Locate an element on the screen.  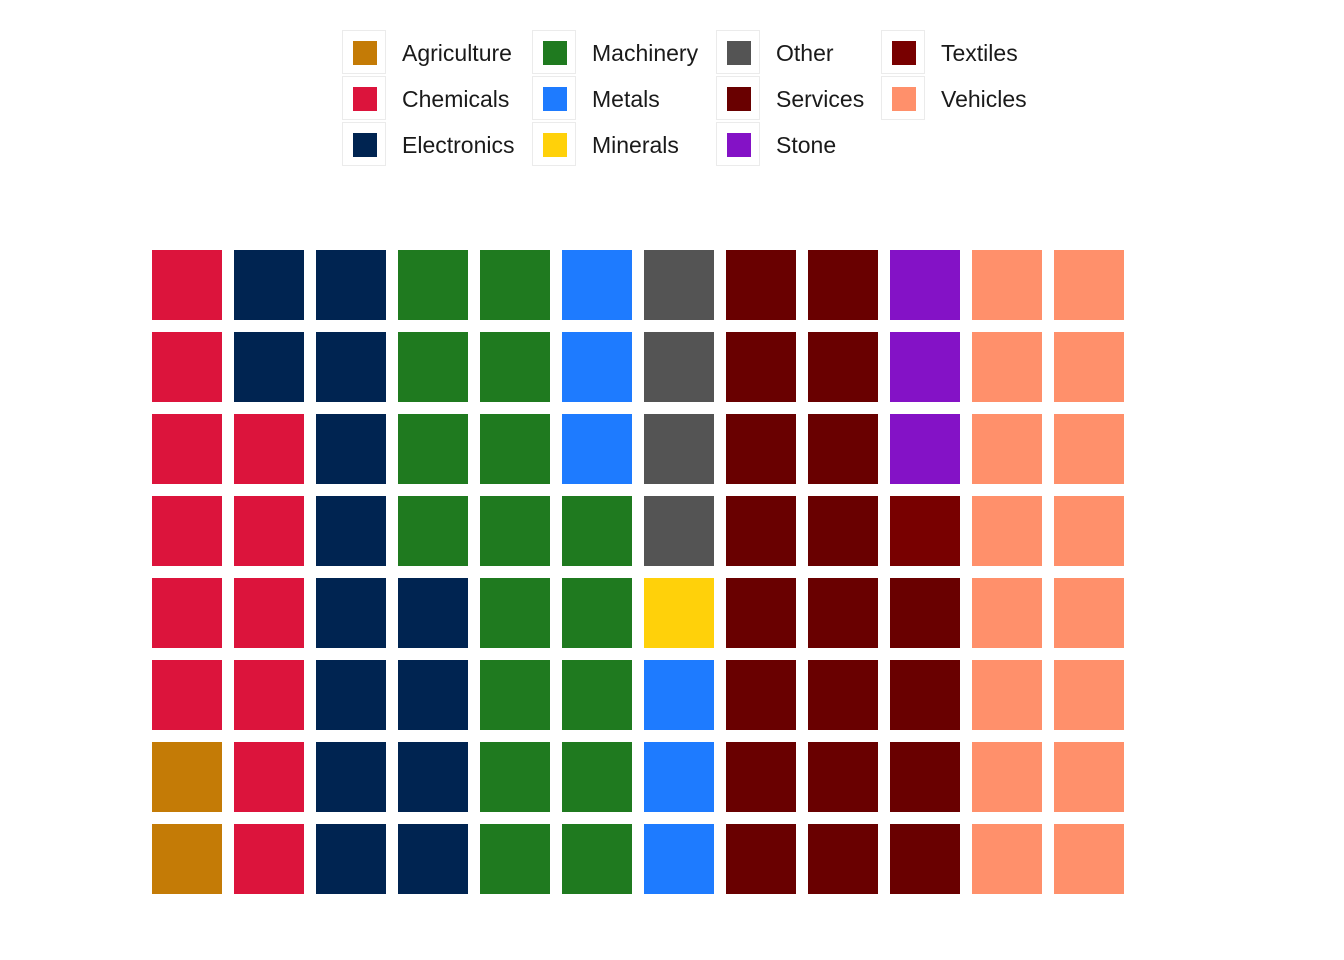
waffle-tile-textiles is located at coordinates (925, 531).